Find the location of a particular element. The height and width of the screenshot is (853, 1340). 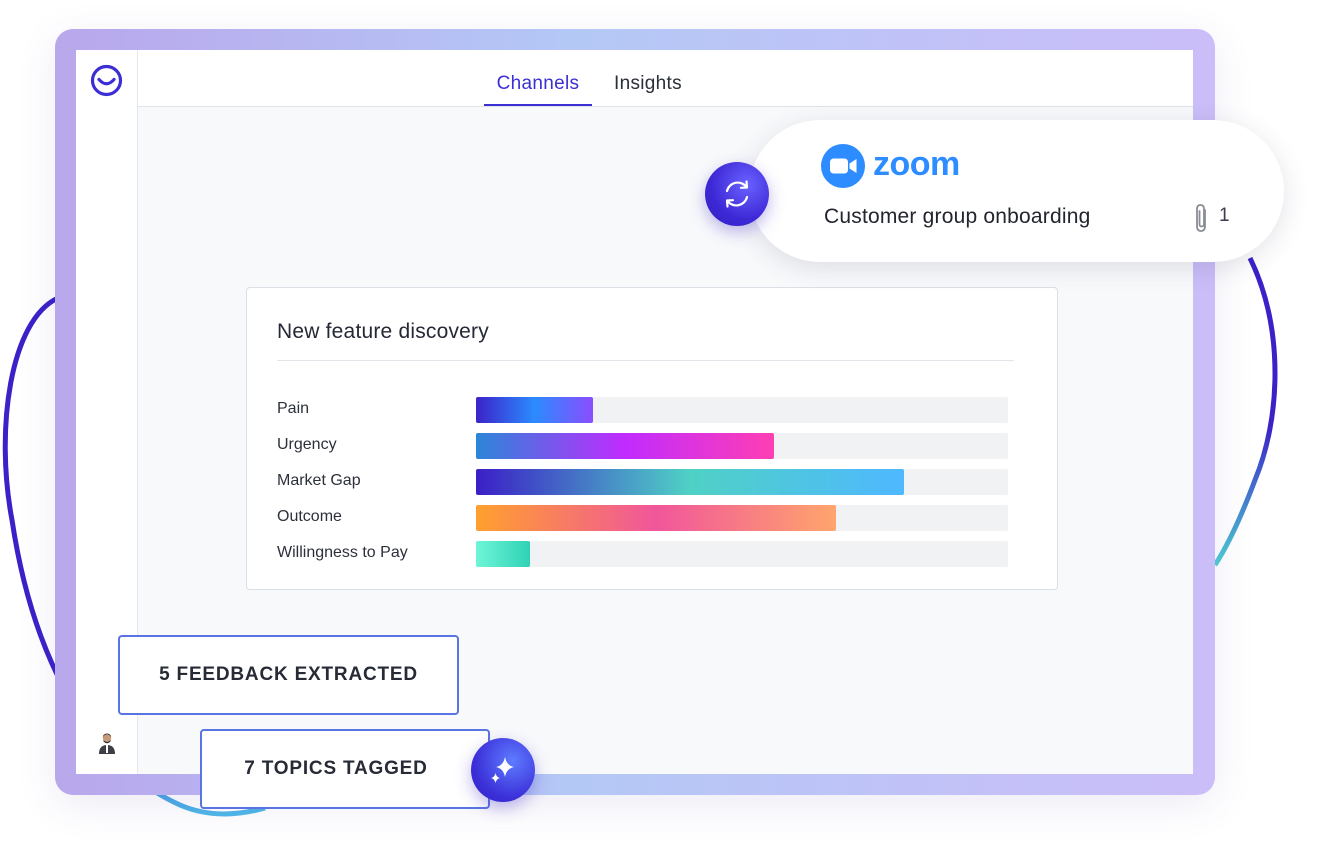

card-title: New feature discovery is located at coordinates (383, 331).